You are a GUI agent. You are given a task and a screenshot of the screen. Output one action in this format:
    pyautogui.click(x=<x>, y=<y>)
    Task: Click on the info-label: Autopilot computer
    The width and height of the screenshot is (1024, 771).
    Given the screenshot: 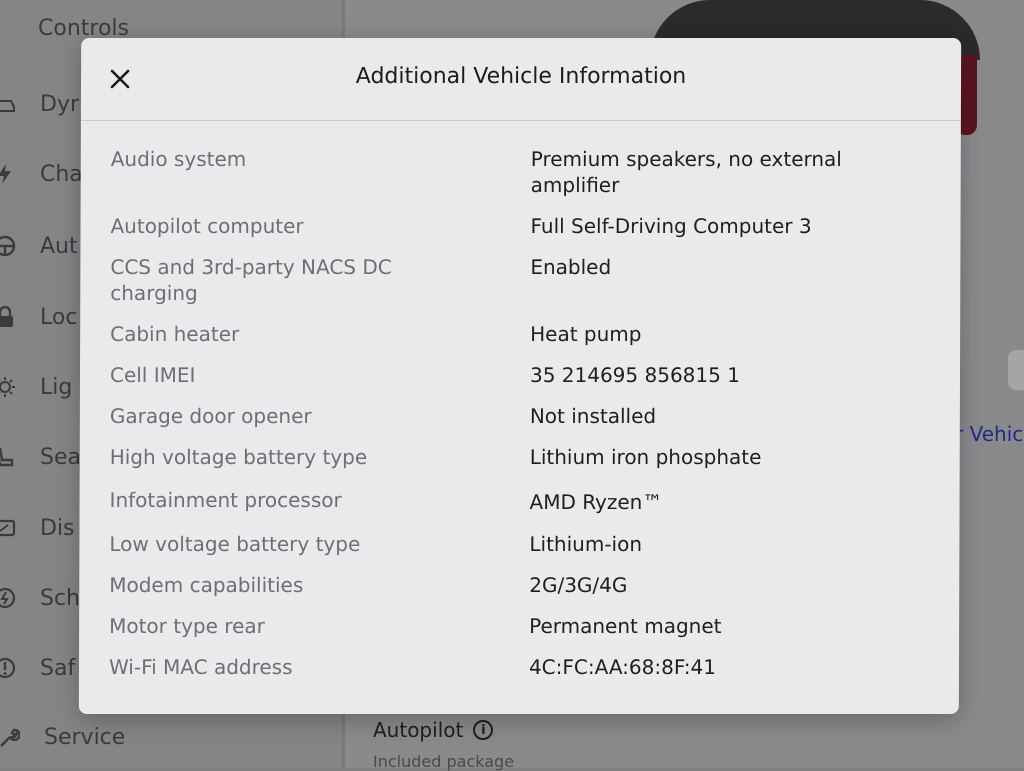 What is the action you would take?
    pyautogui.click(x=207, y=226)
    